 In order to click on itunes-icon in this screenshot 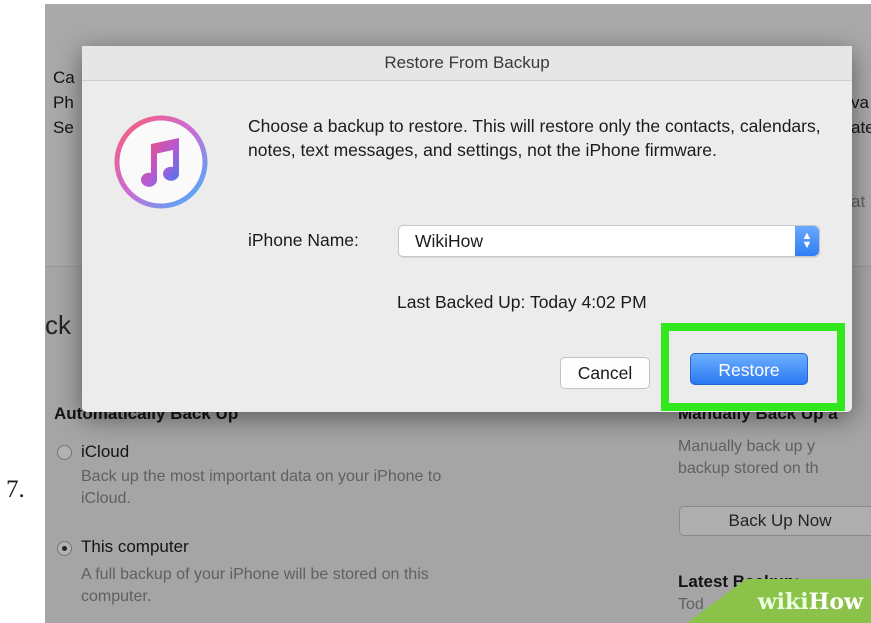, I will do `click(161, 162)`.